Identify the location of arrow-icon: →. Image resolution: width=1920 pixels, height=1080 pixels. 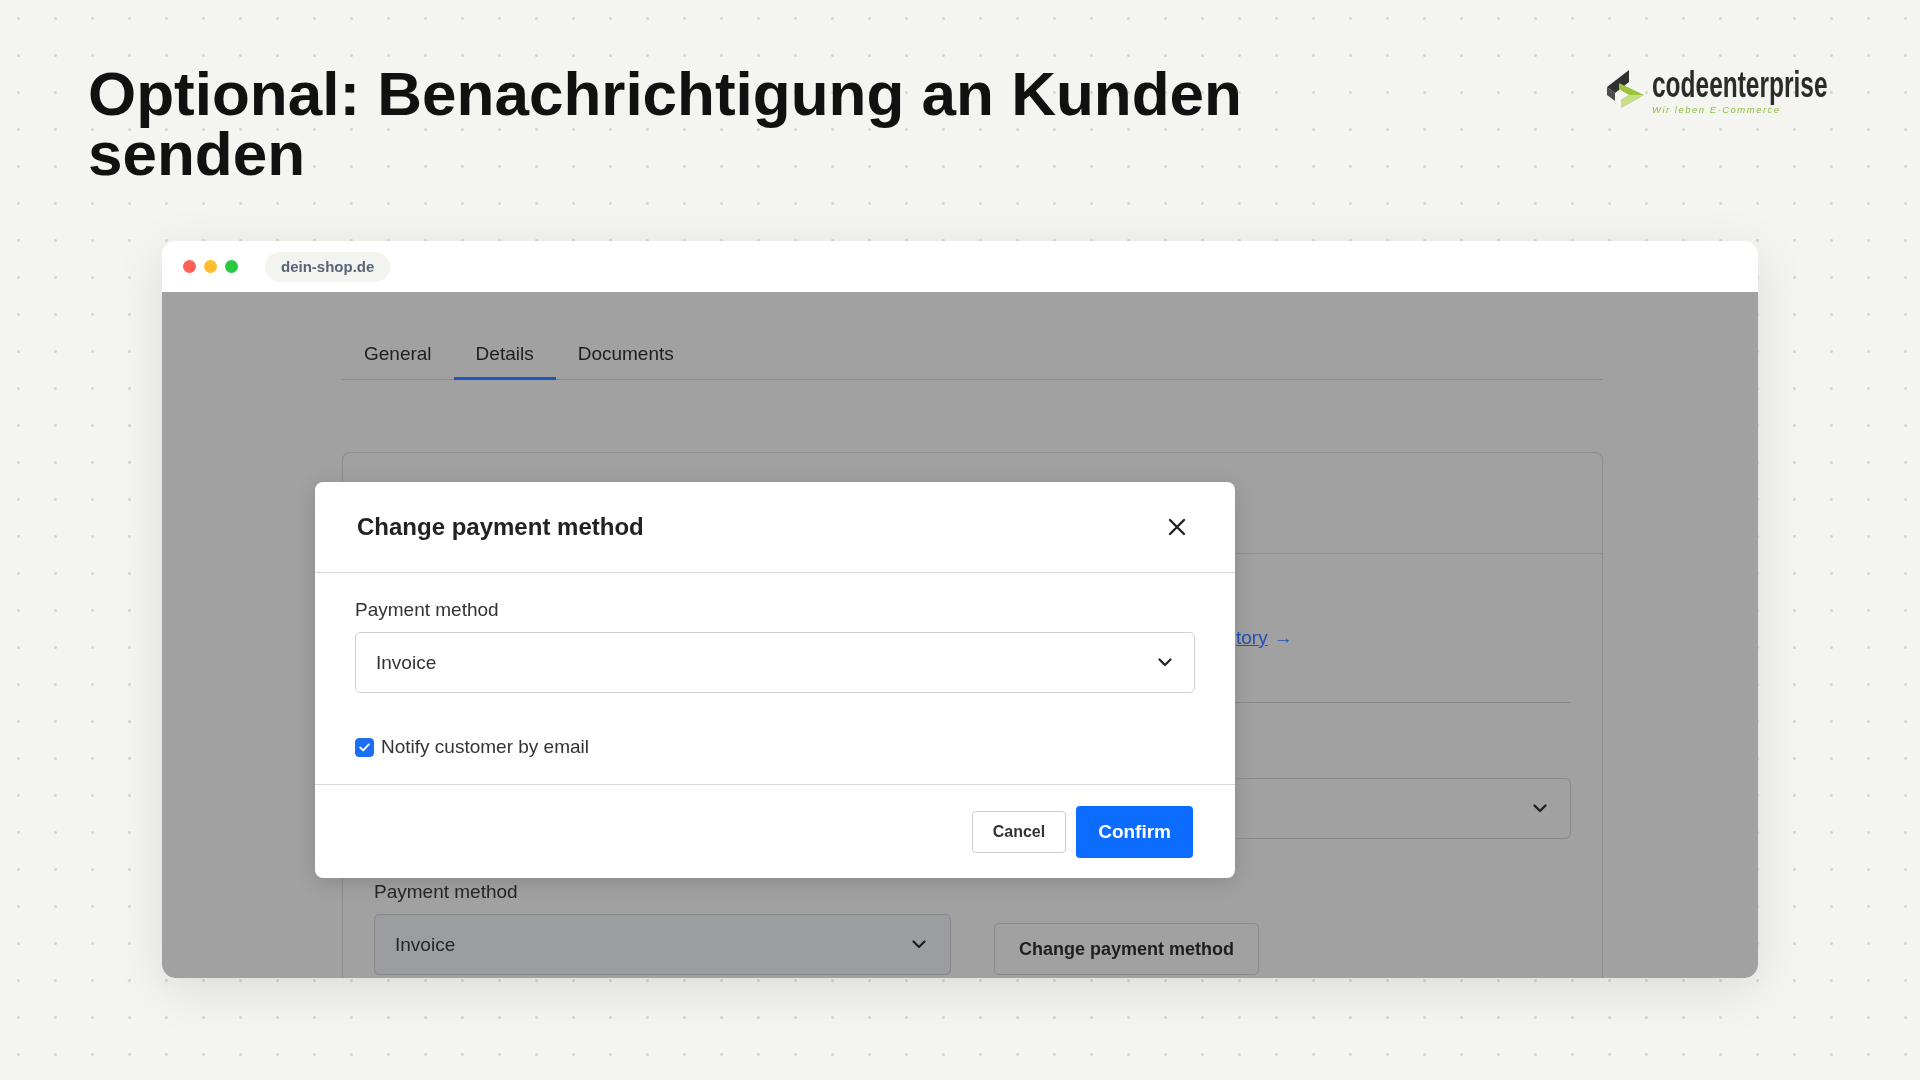
(1283, 638).